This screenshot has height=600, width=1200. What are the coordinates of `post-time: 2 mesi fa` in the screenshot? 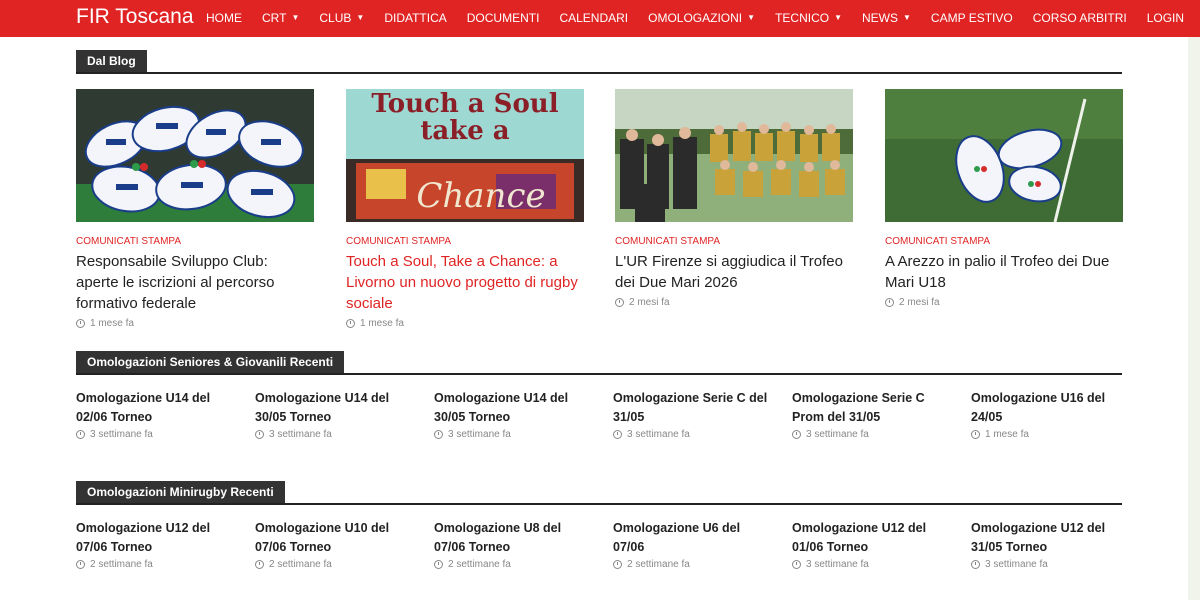 It's located at (919, 302).